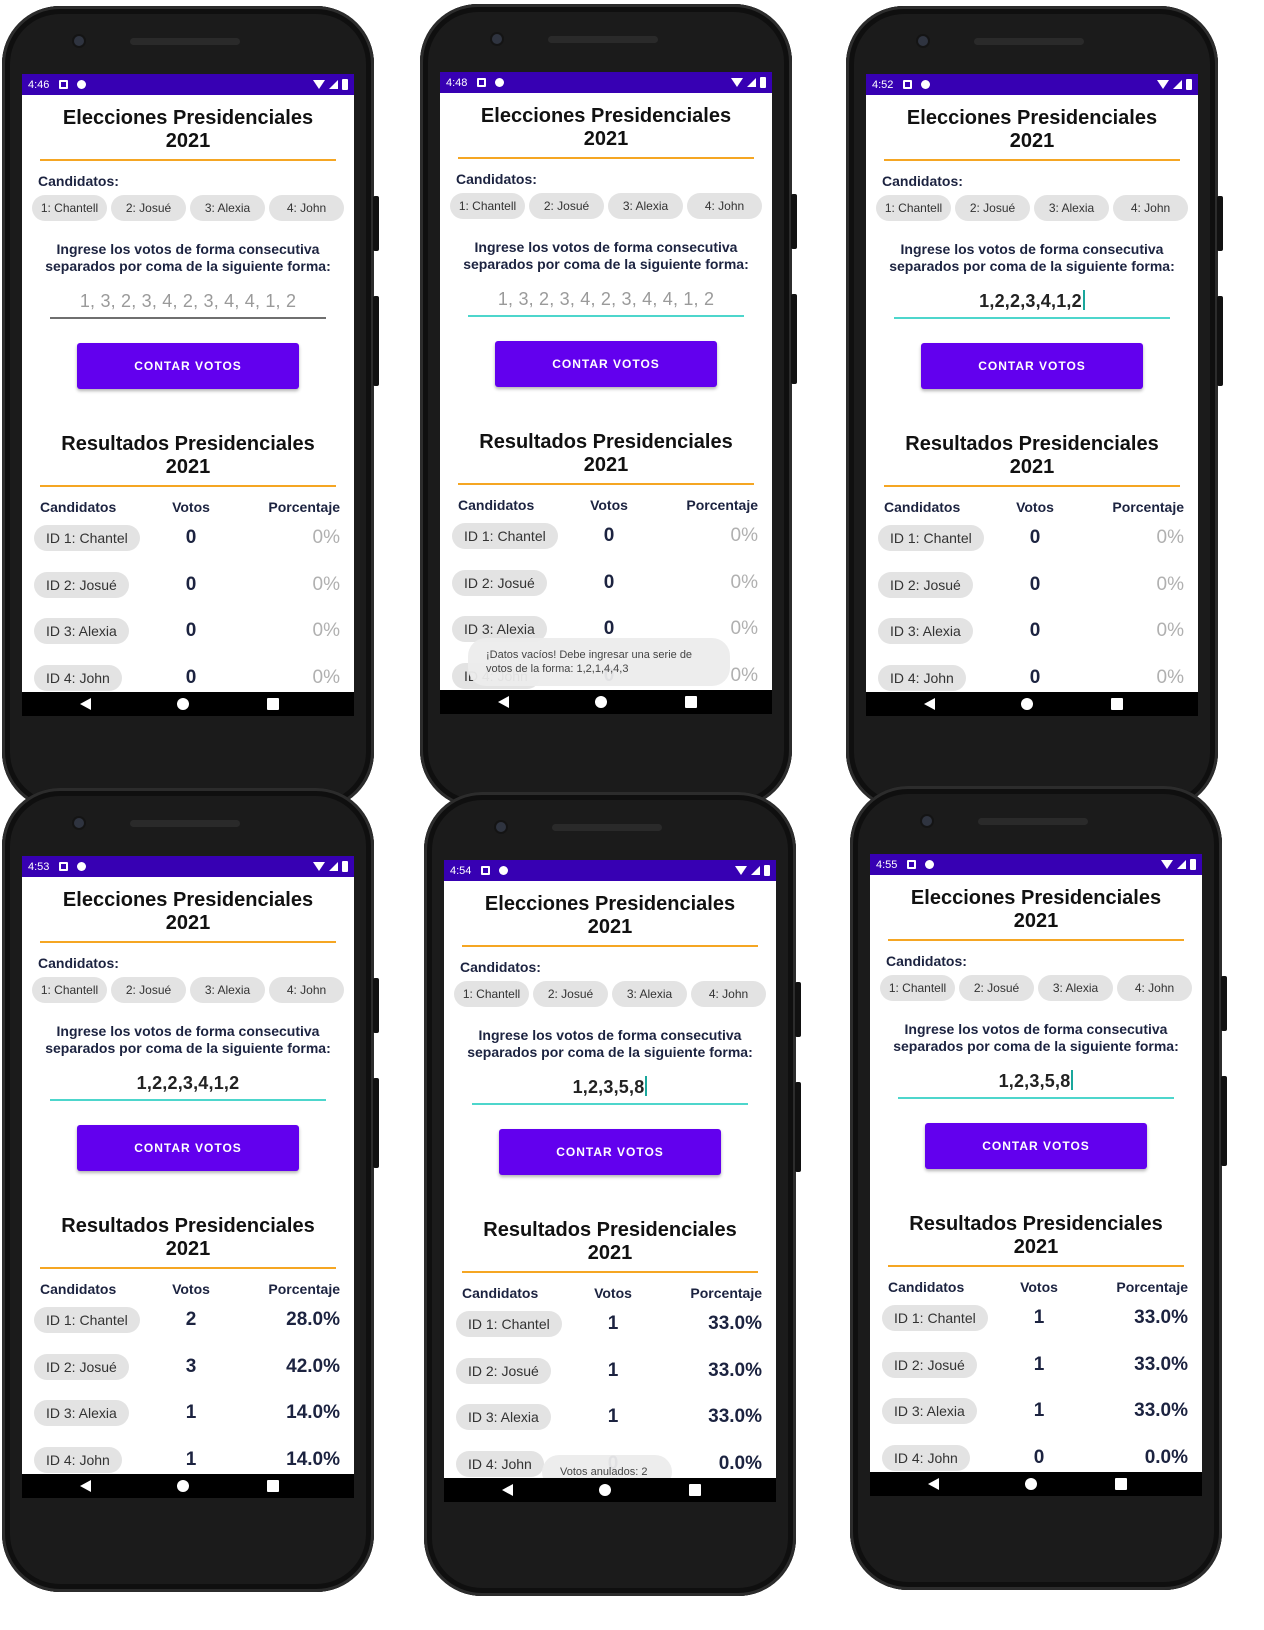 This screenshot has height=1630, width=1264. I want to click on navigation-bar, so click(610, 1490).